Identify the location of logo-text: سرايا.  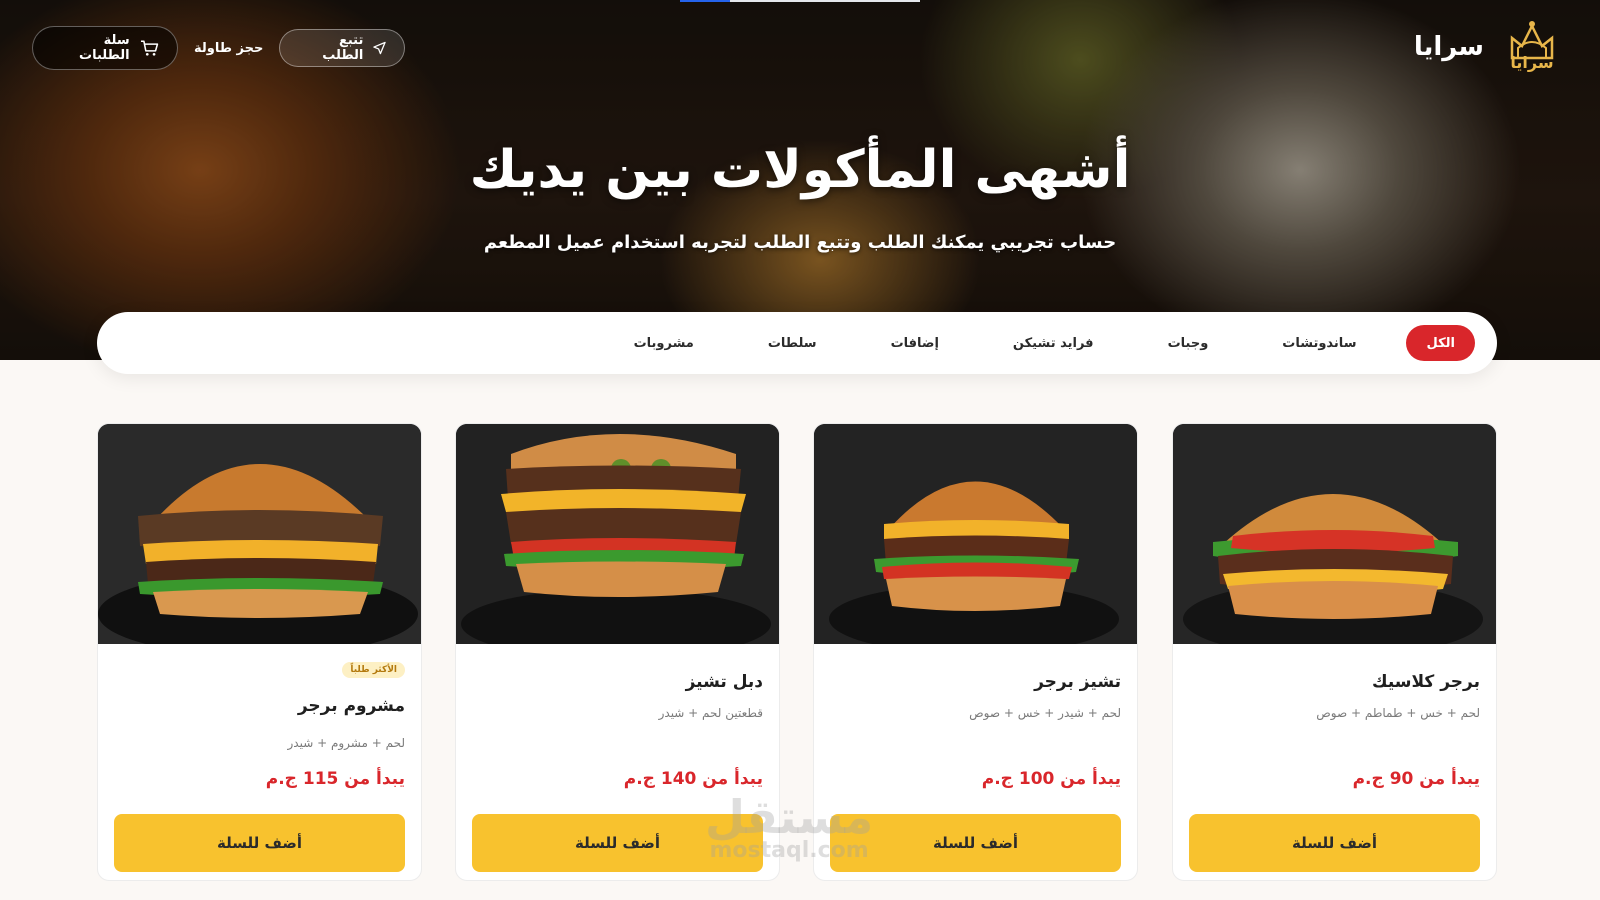
(1532, 62).